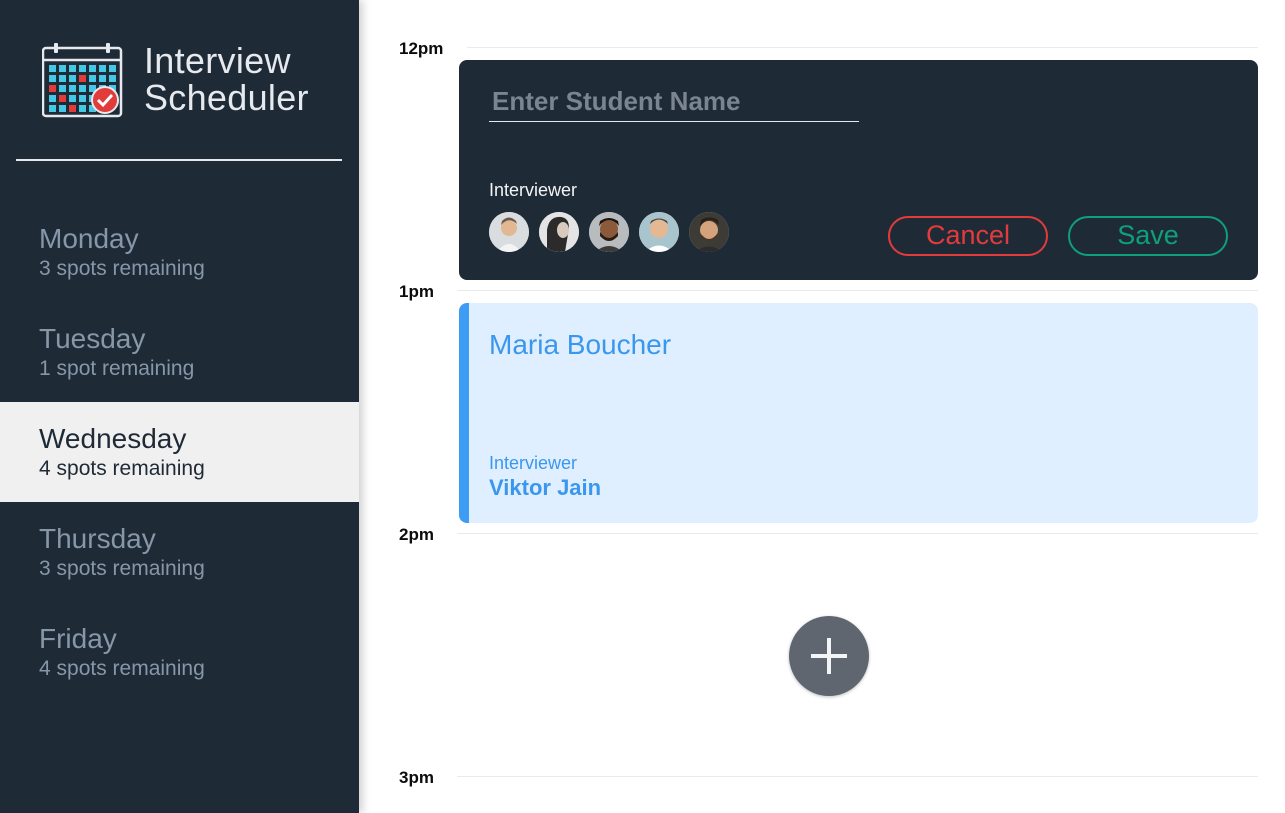  Describe the element at coordinates (421, 48) in the screenshot. I see `time-label-12pm: 12pm` at that location.